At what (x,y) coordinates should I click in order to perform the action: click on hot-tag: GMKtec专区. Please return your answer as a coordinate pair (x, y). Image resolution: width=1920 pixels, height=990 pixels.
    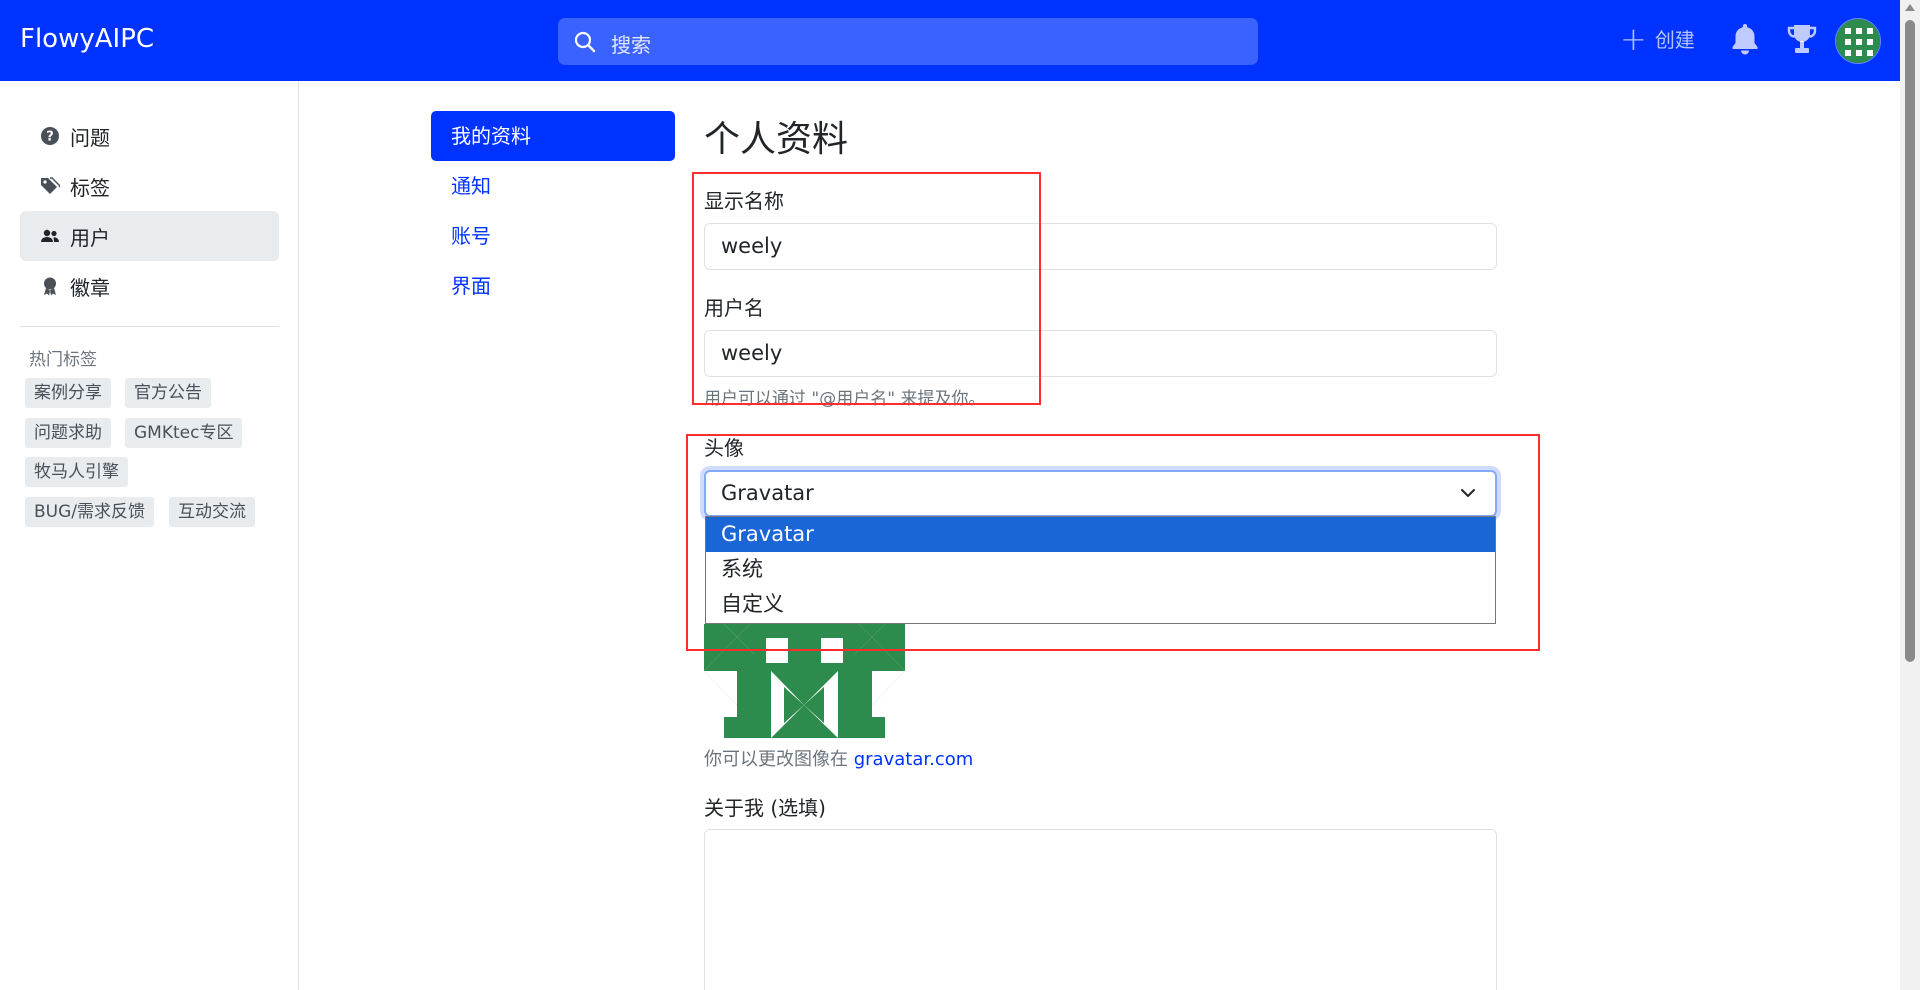
    Looking at the image, I should click on (184, 433).